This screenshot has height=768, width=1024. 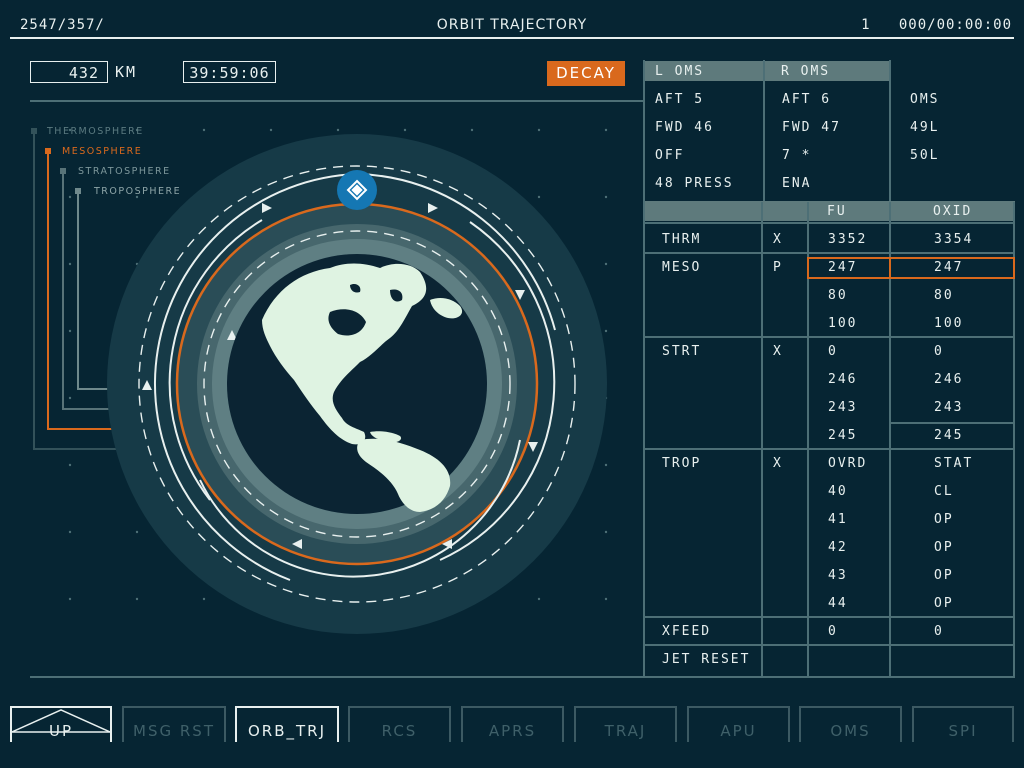 I want to click on fu-value: 41, so click(x=838, y=519).